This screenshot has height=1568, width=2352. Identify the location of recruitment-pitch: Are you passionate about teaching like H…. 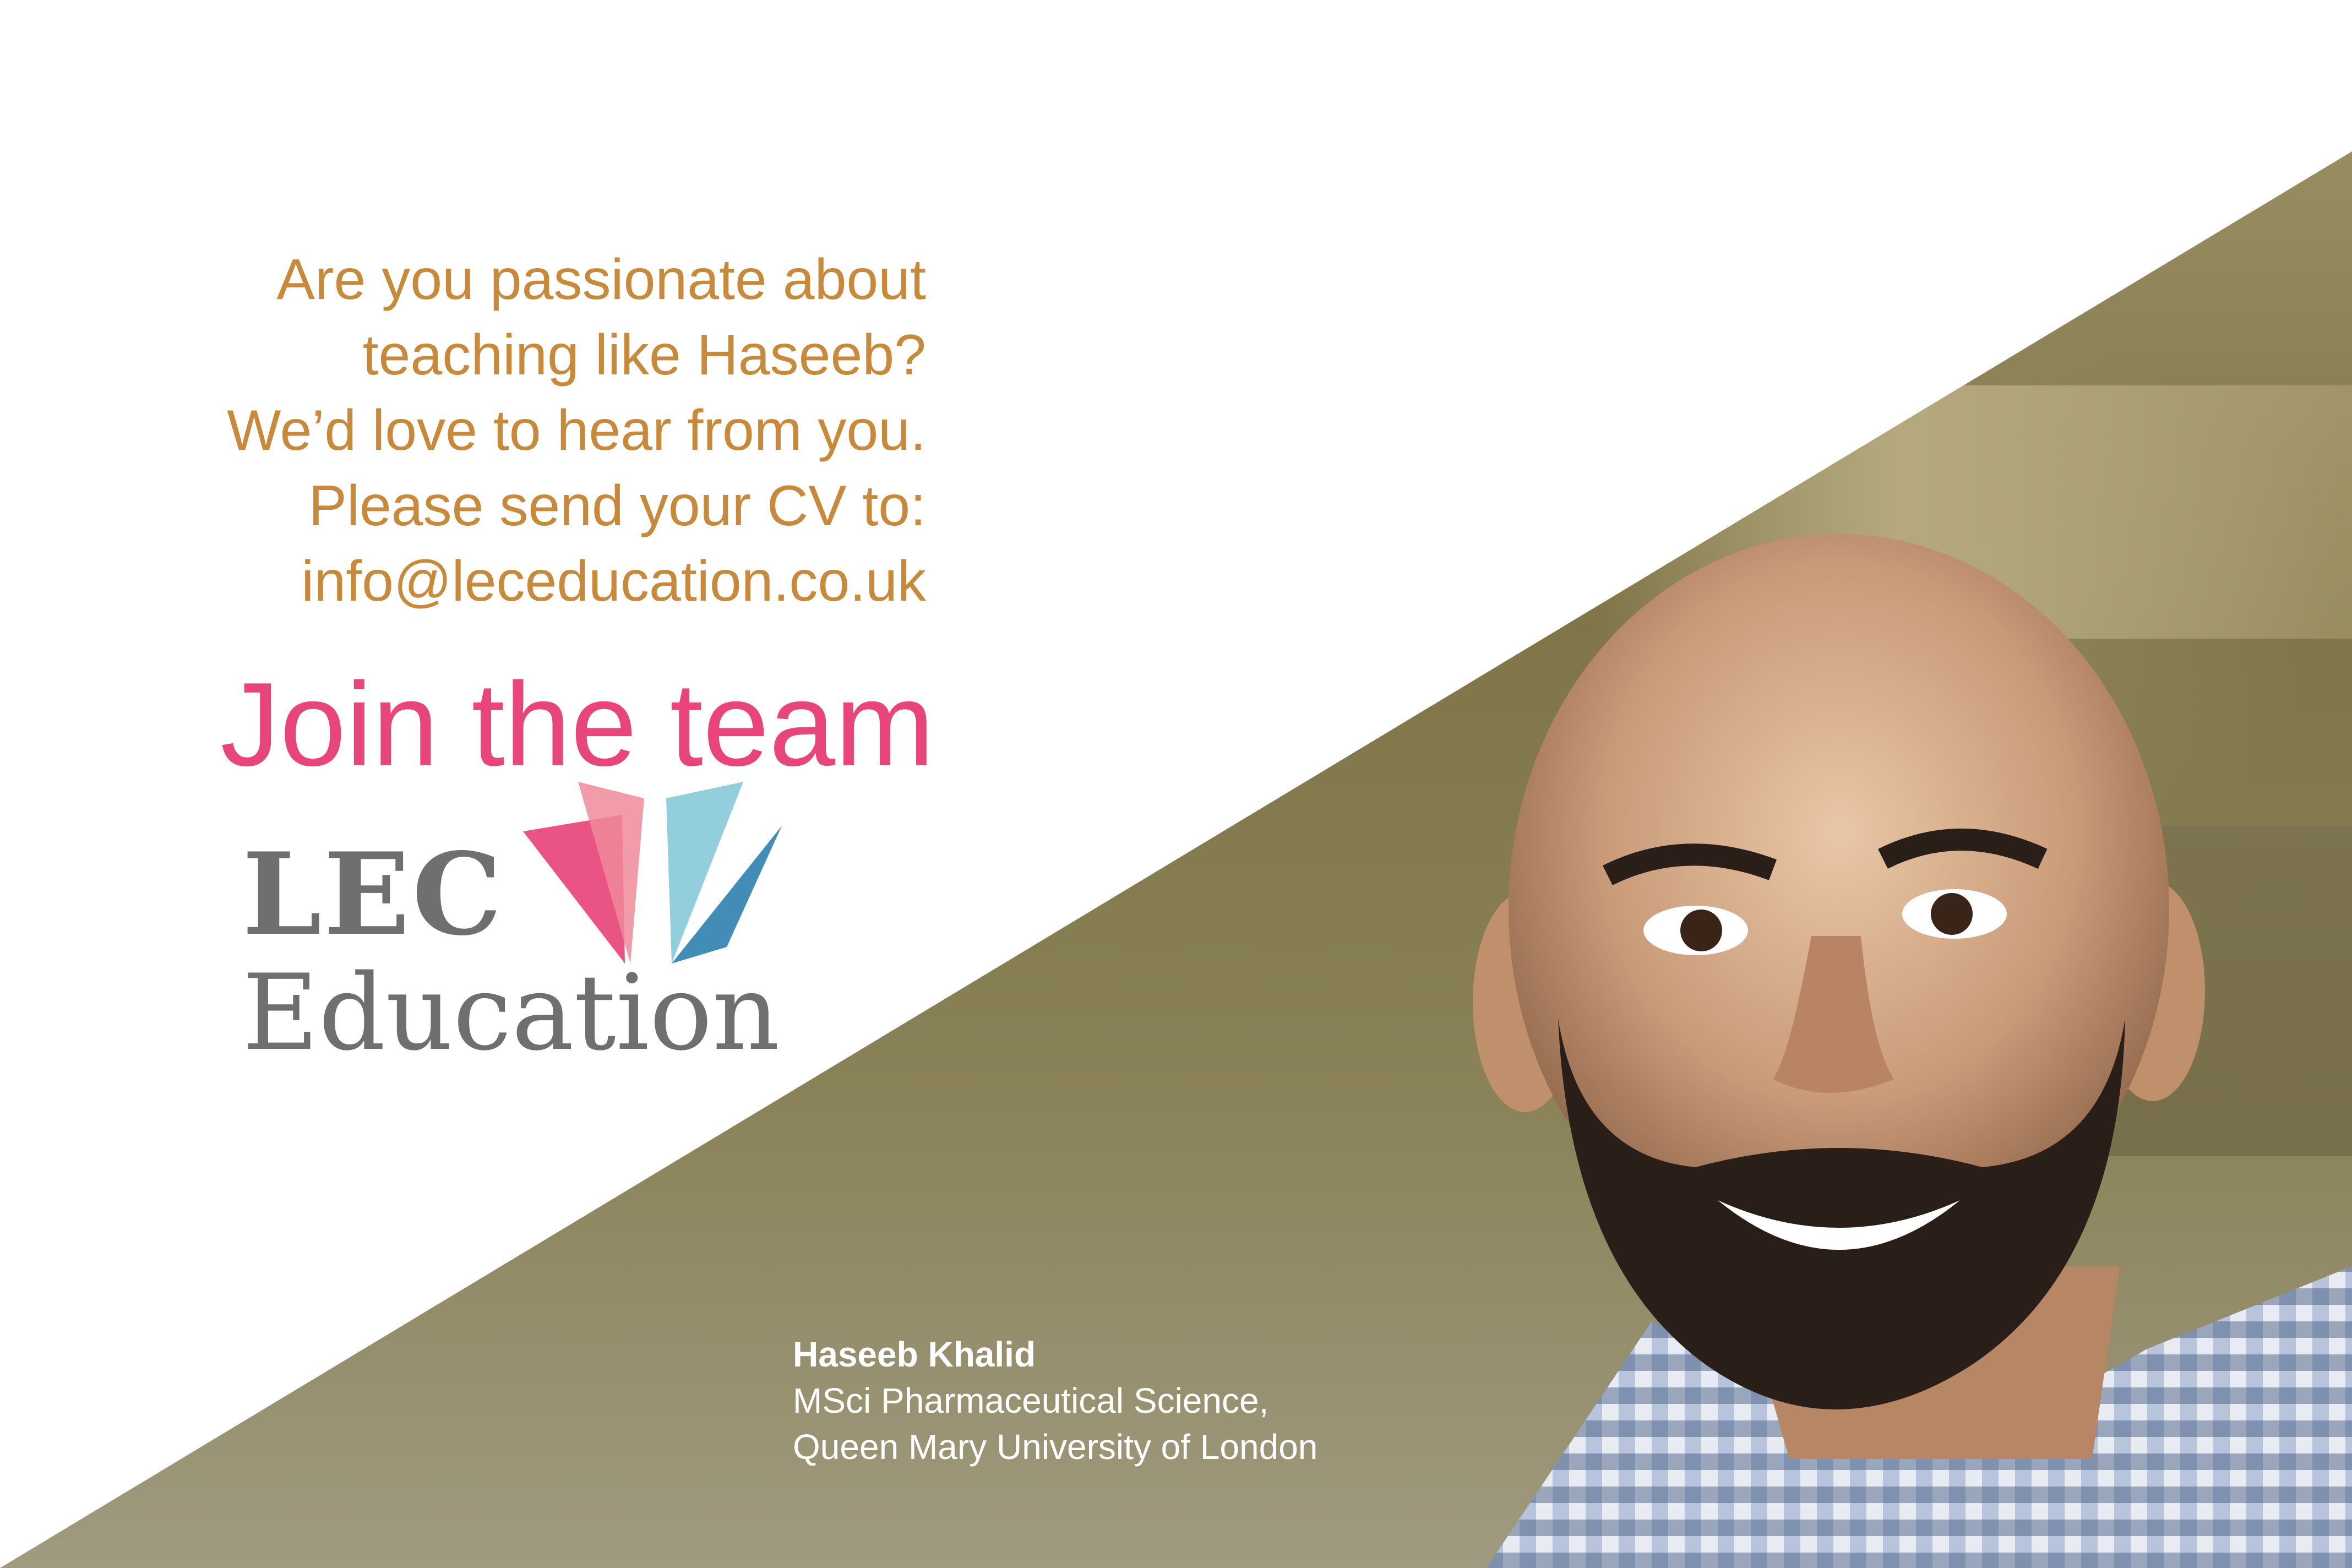
(486, 430).